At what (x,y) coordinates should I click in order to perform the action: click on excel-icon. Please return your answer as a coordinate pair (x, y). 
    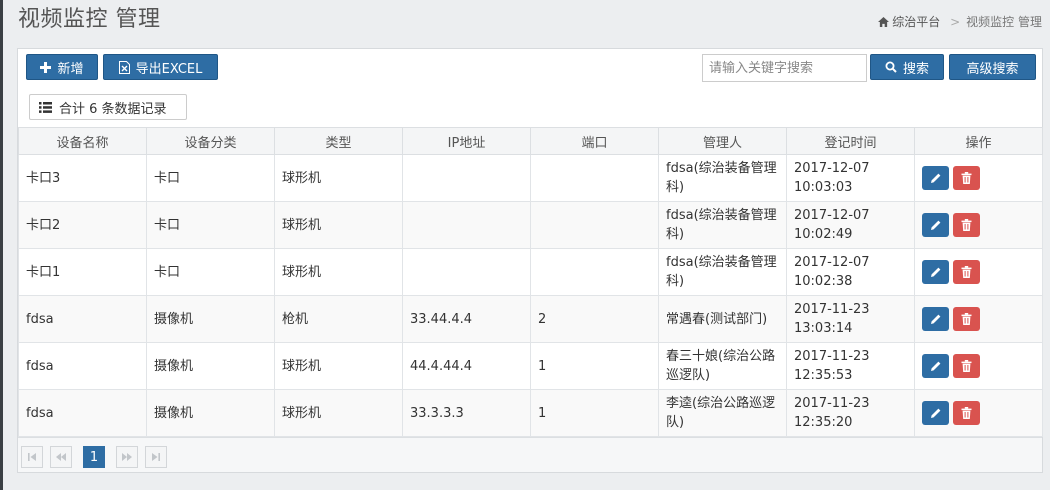
    Looking at the image, I should click on (124, 67).